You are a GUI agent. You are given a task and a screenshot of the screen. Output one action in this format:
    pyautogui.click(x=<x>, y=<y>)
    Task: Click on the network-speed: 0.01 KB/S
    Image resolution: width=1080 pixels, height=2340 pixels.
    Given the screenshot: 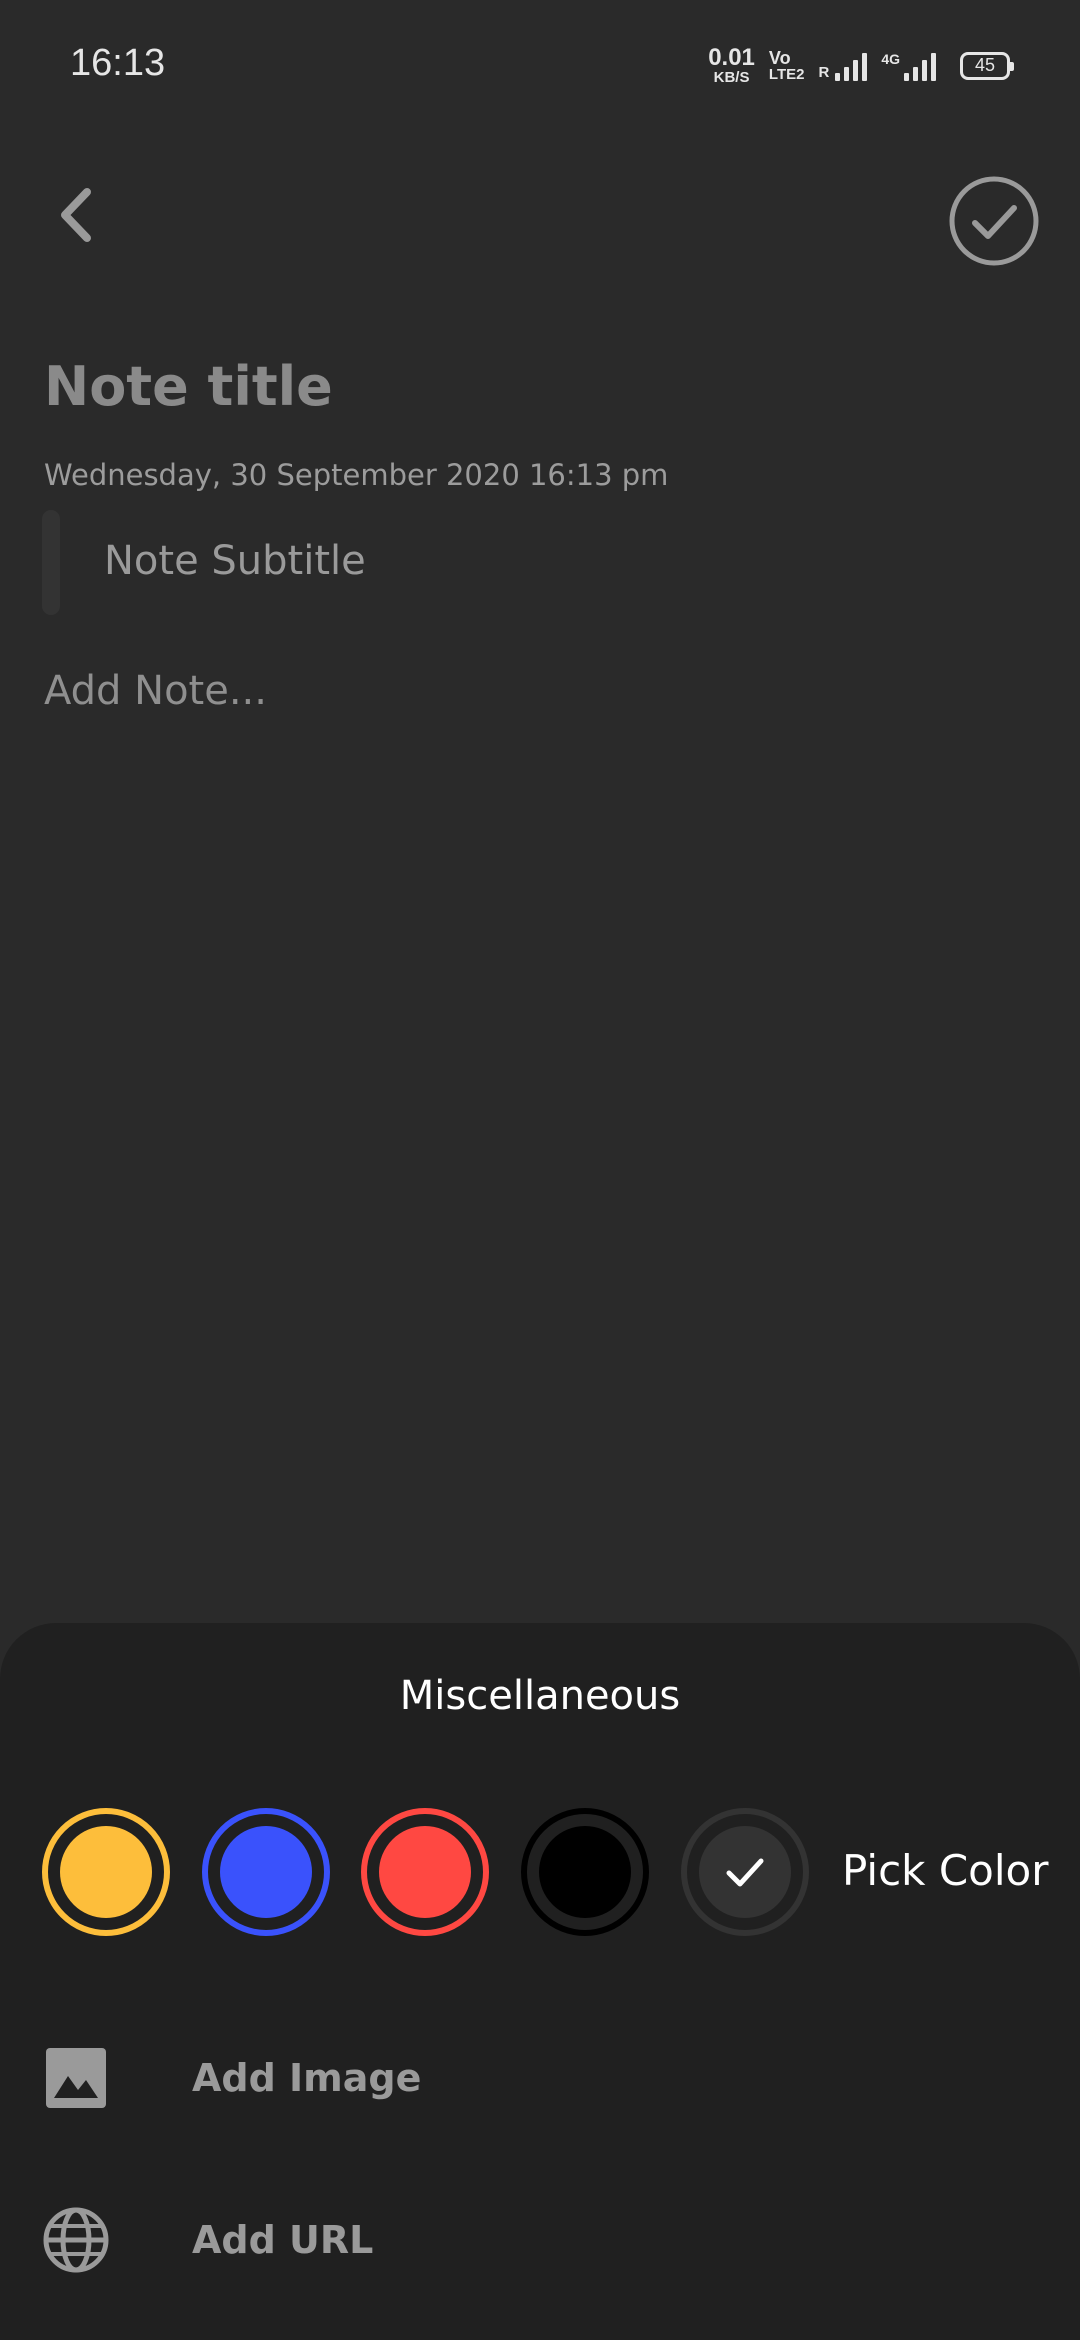 What is the action you would take?
    pyautogui.click(x=731, y=65)
    